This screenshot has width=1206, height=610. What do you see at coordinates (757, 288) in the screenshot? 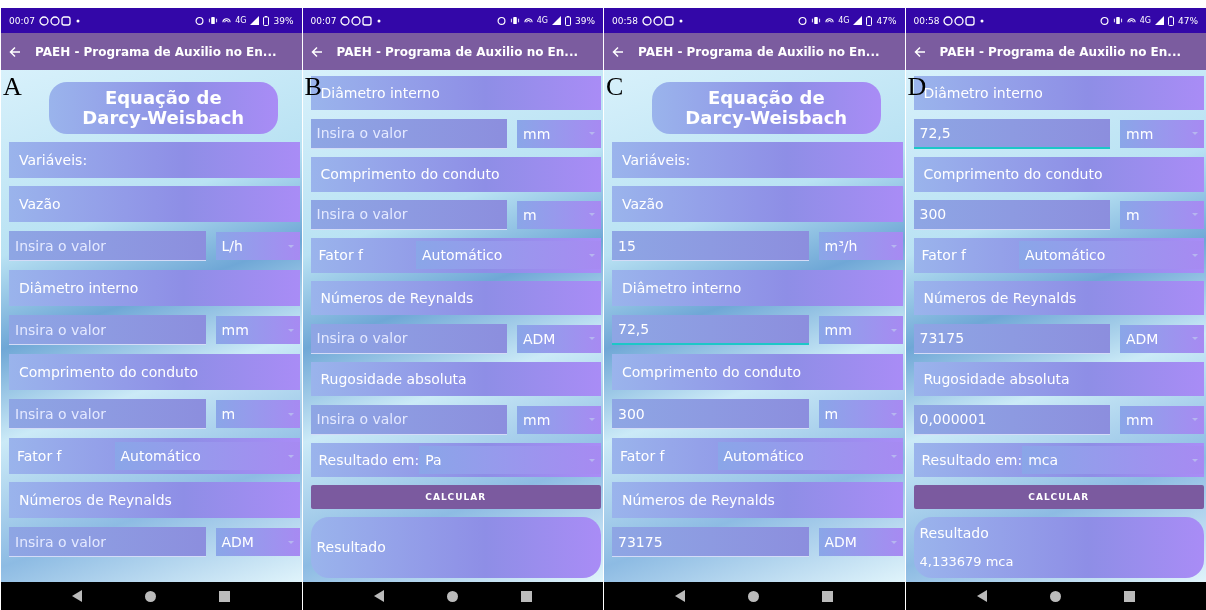
I see `section-label: Diâmetro interno` at bounding box center [757, 288].